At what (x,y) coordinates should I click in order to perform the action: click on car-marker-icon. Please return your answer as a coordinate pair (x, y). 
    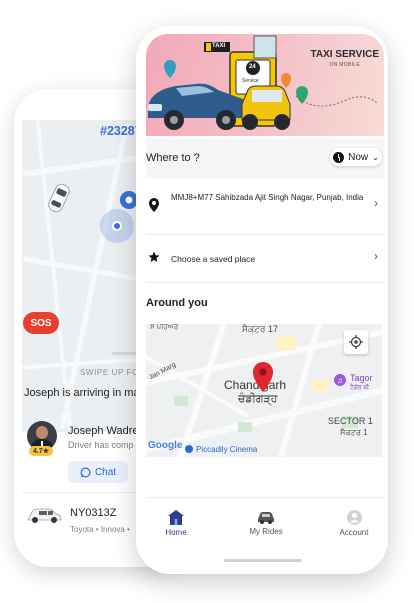
    Looking at the image, I should click on (59, 198).